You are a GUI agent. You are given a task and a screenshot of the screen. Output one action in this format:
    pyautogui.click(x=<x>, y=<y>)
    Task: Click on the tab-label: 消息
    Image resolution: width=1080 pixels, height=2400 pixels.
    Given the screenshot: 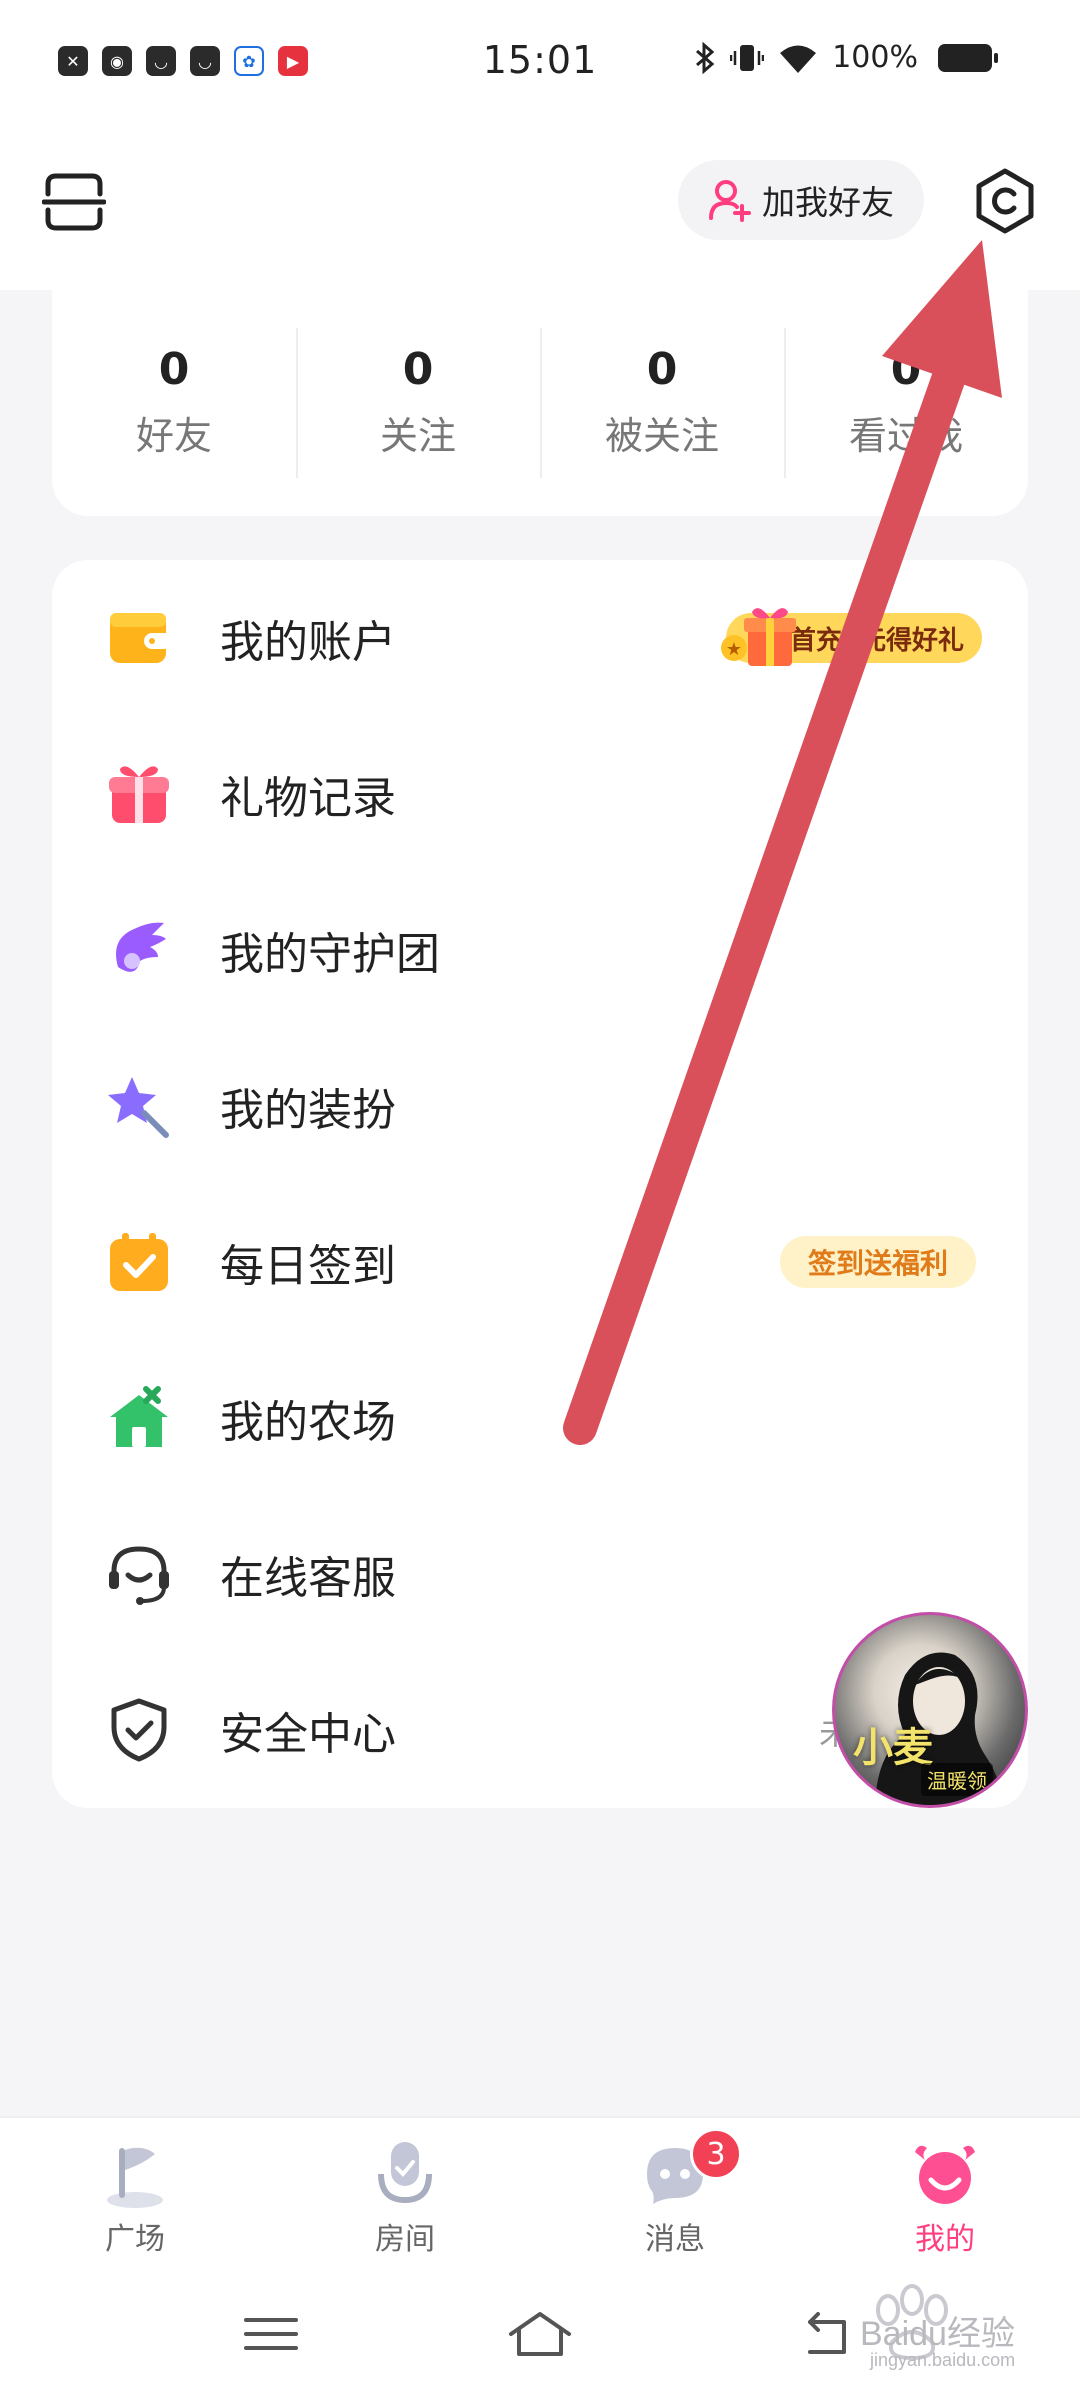 What is the action you would take?
    pyautogui.click(x=675, y=2239)
    